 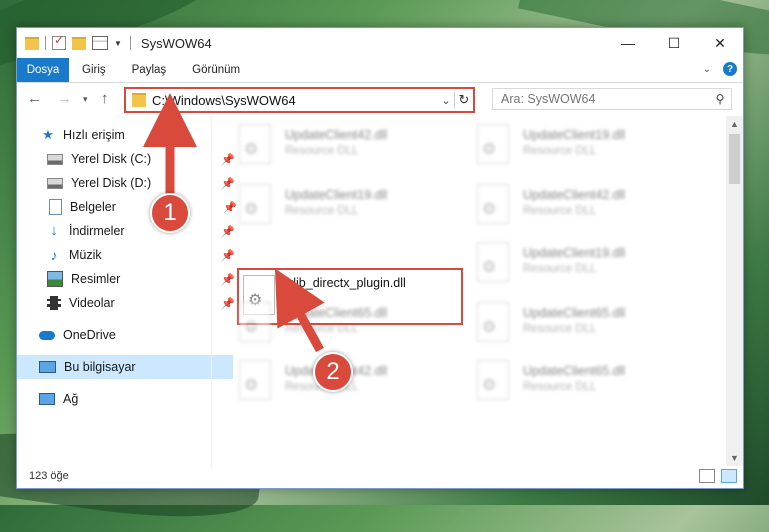 What do you see at coordinates (333, 372) in the screenshot?
I see `step-2-badge: 2` at bounding box center [333, 372].